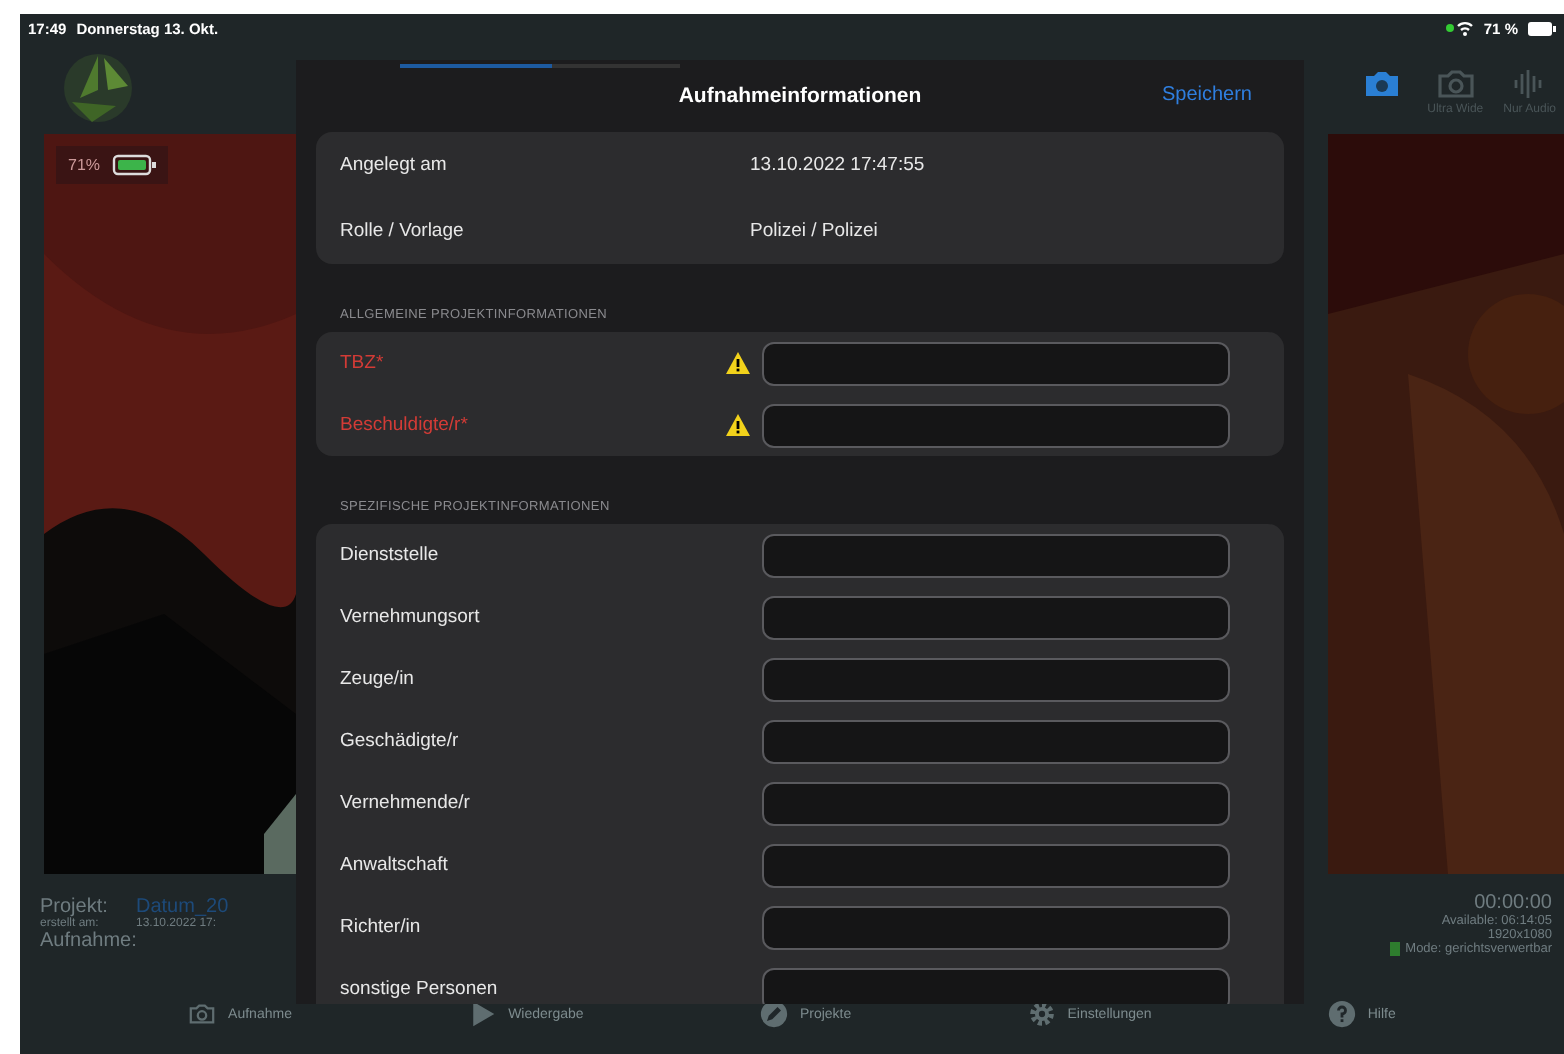 Image resolution: width=1564 pixels, height=1054 pixels. What do you see at coordinates (378, 679) in the screenshot?
I see `field-label: Zeuge/in` at bounding box center [378, 679].